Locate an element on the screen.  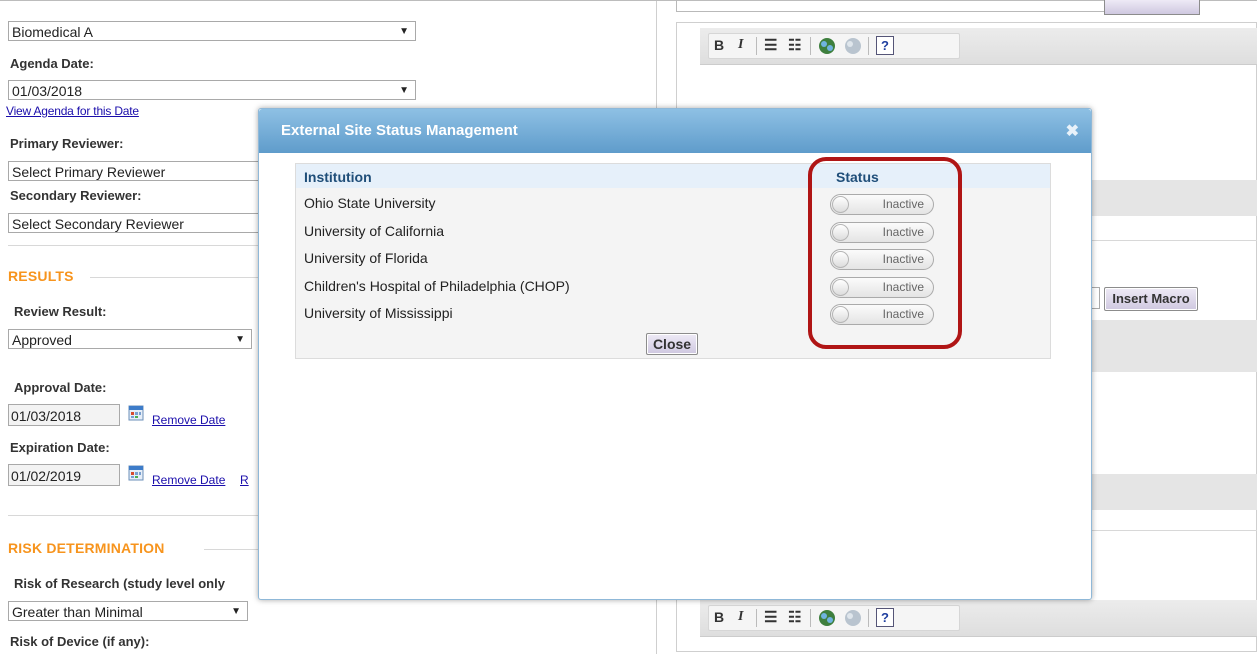
text-field is located at coordinates (892, 6).